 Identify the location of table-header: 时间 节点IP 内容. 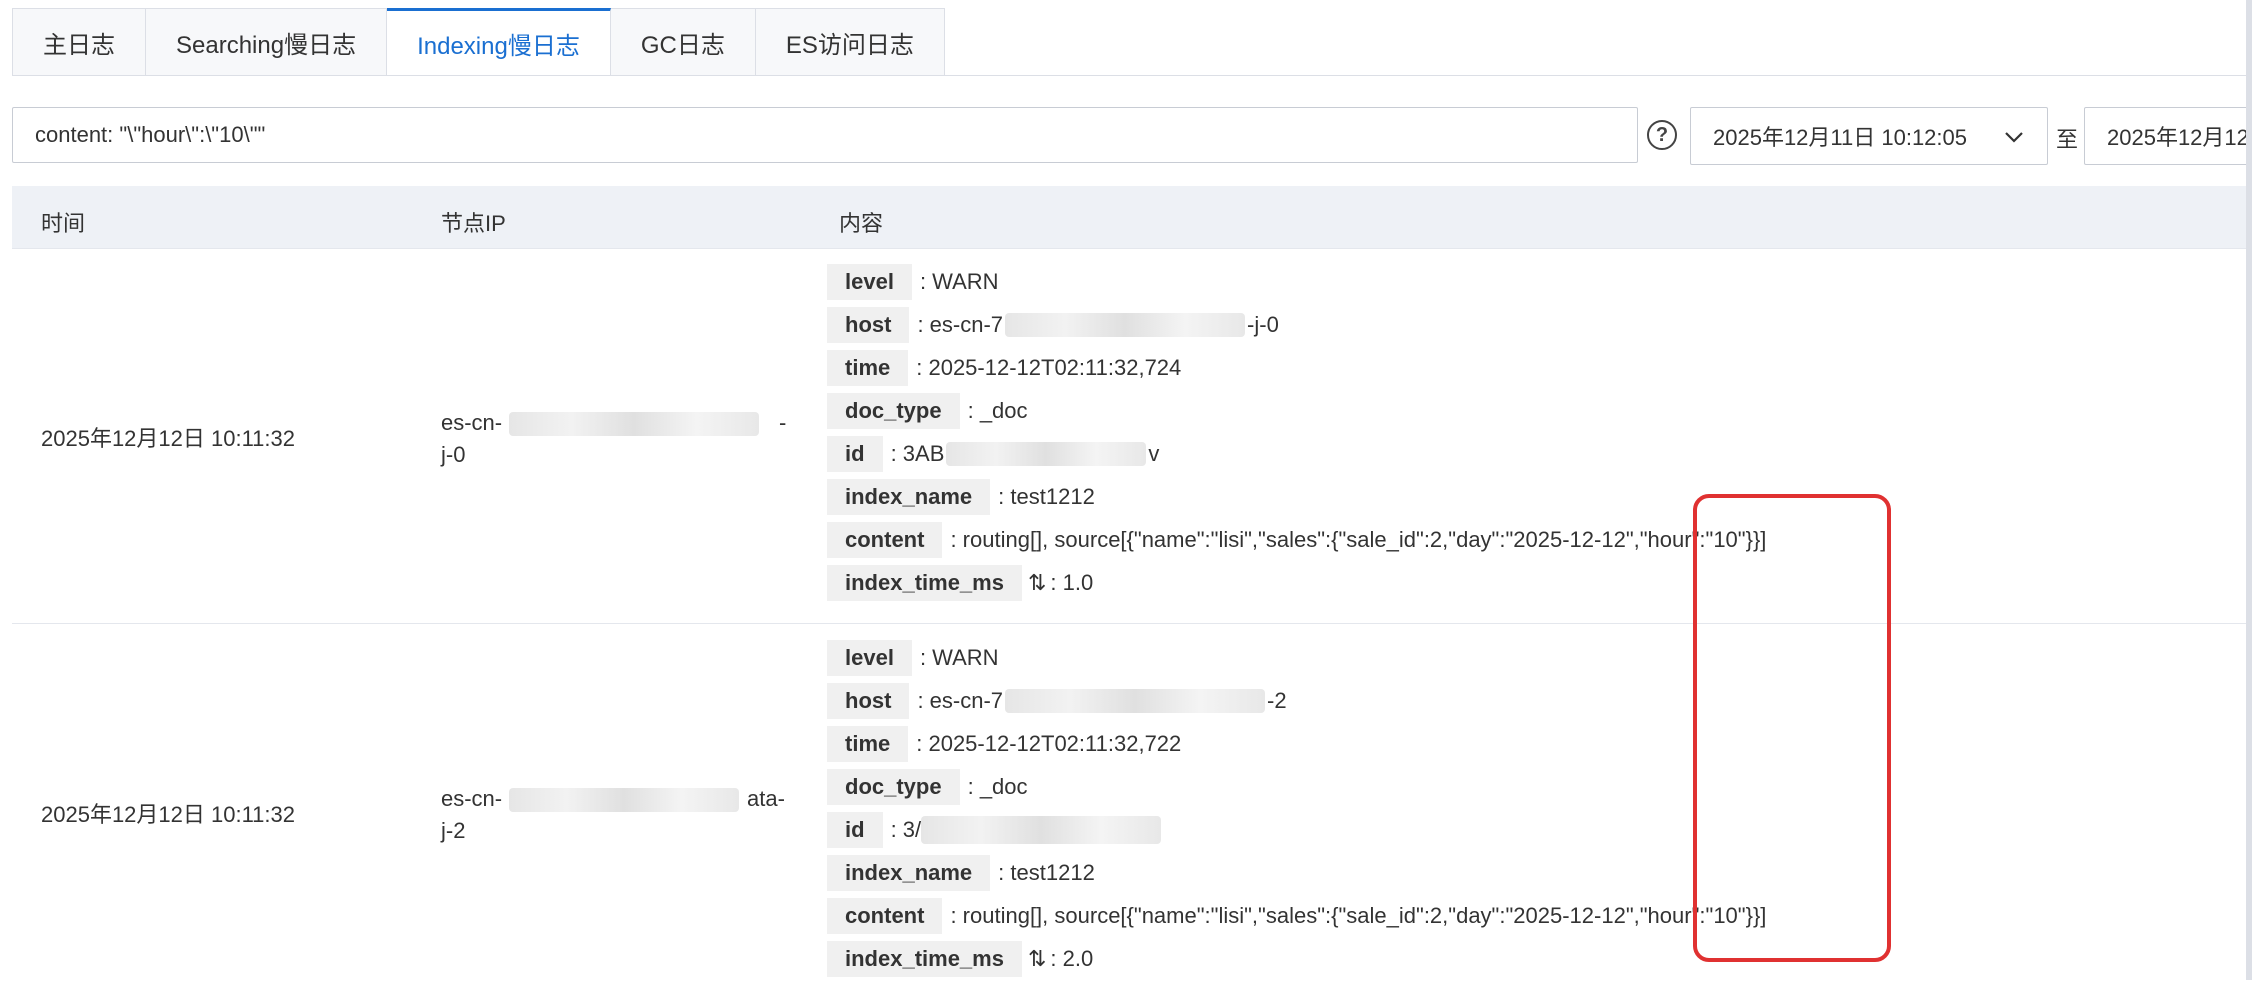
(1132, 217).